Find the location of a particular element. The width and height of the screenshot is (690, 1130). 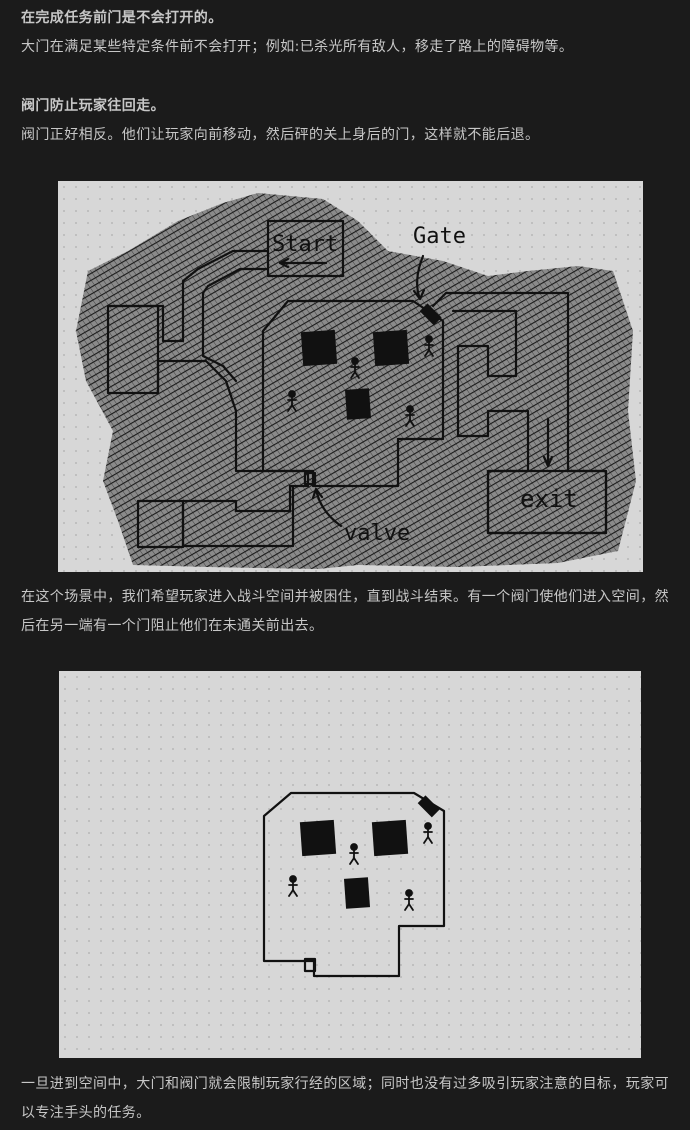

section-gate-heading: 在完成任务前门是不会打开的。 is located at coordinates (122, 18).